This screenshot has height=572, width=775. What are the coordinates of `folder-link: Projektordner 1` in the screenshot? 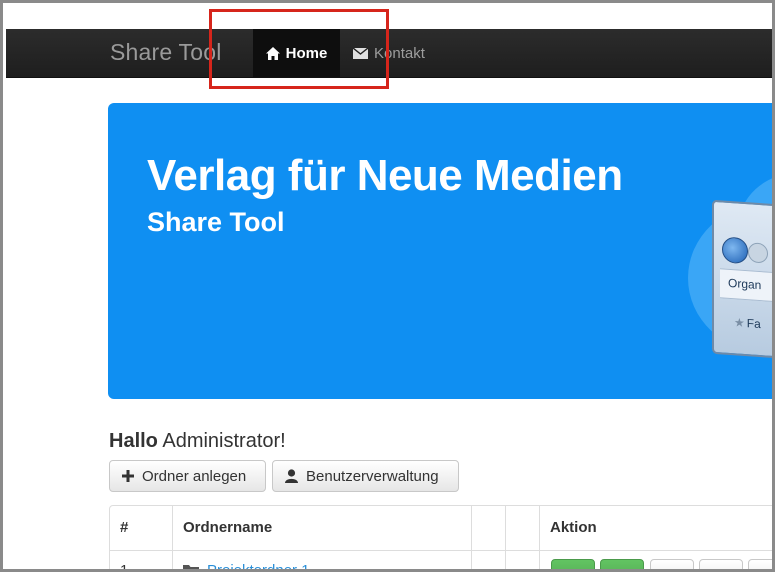 It's located at (258, 565).